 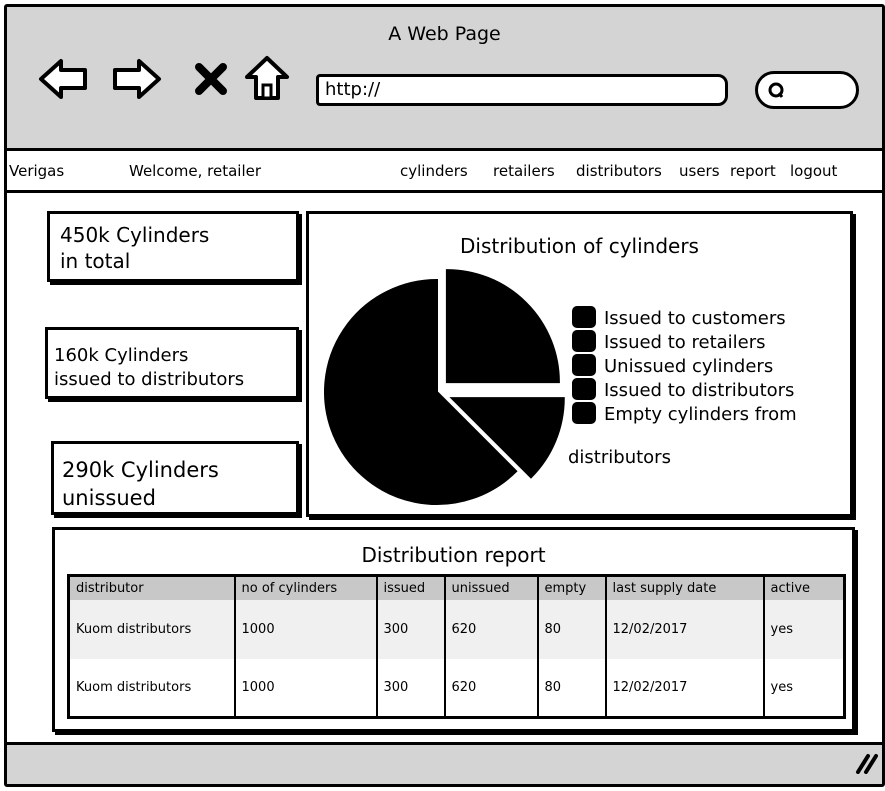 I want to click on column-header: issued, so click(x=411, y=587).